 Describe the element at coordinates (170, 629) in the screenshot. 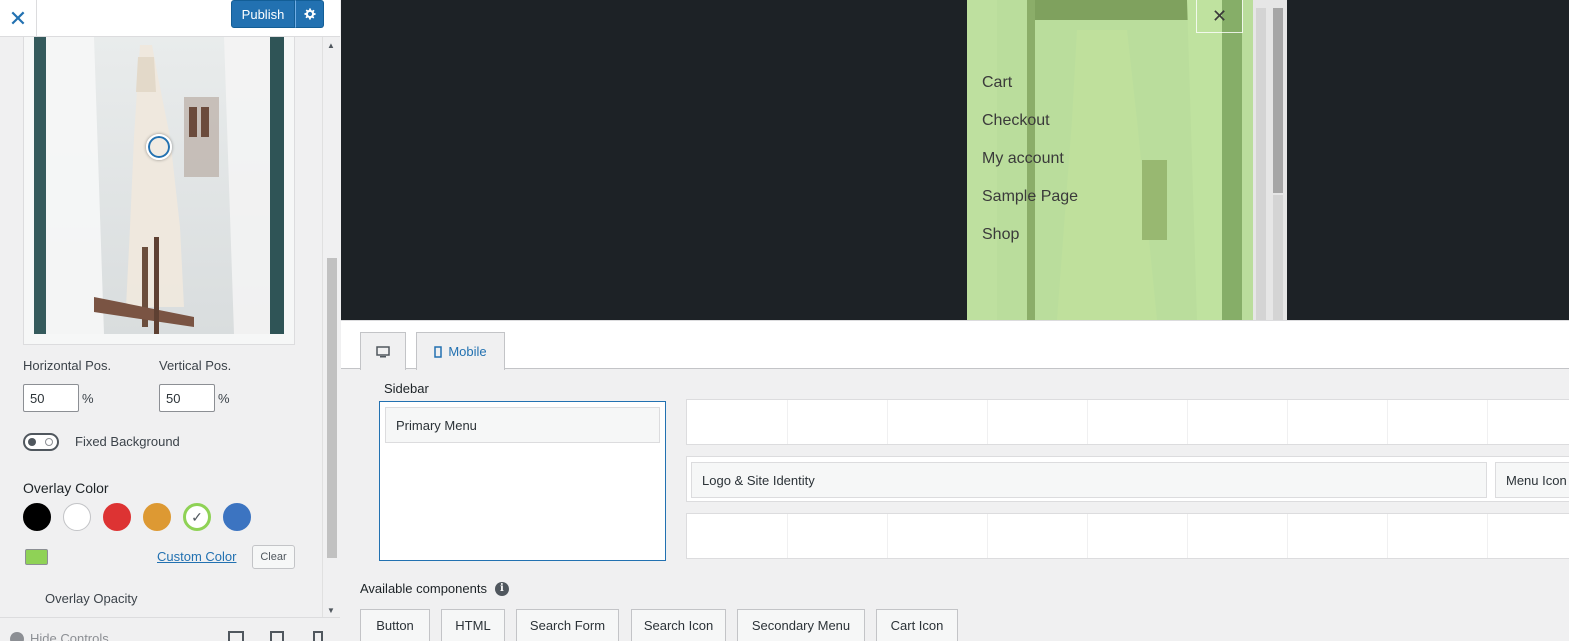

I see `panel-footer: Hide Controls` at that location.